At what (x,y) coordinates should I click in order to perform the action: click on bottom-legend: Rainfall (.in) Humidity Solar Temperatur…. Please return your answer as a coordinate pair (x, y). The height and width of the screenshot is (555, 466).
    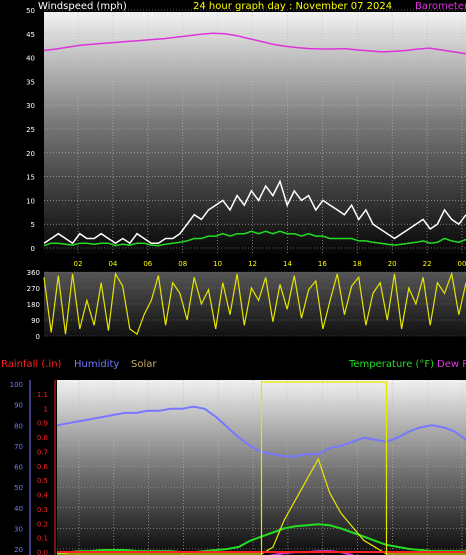
    Looking at the image, I should click on (233, 364).